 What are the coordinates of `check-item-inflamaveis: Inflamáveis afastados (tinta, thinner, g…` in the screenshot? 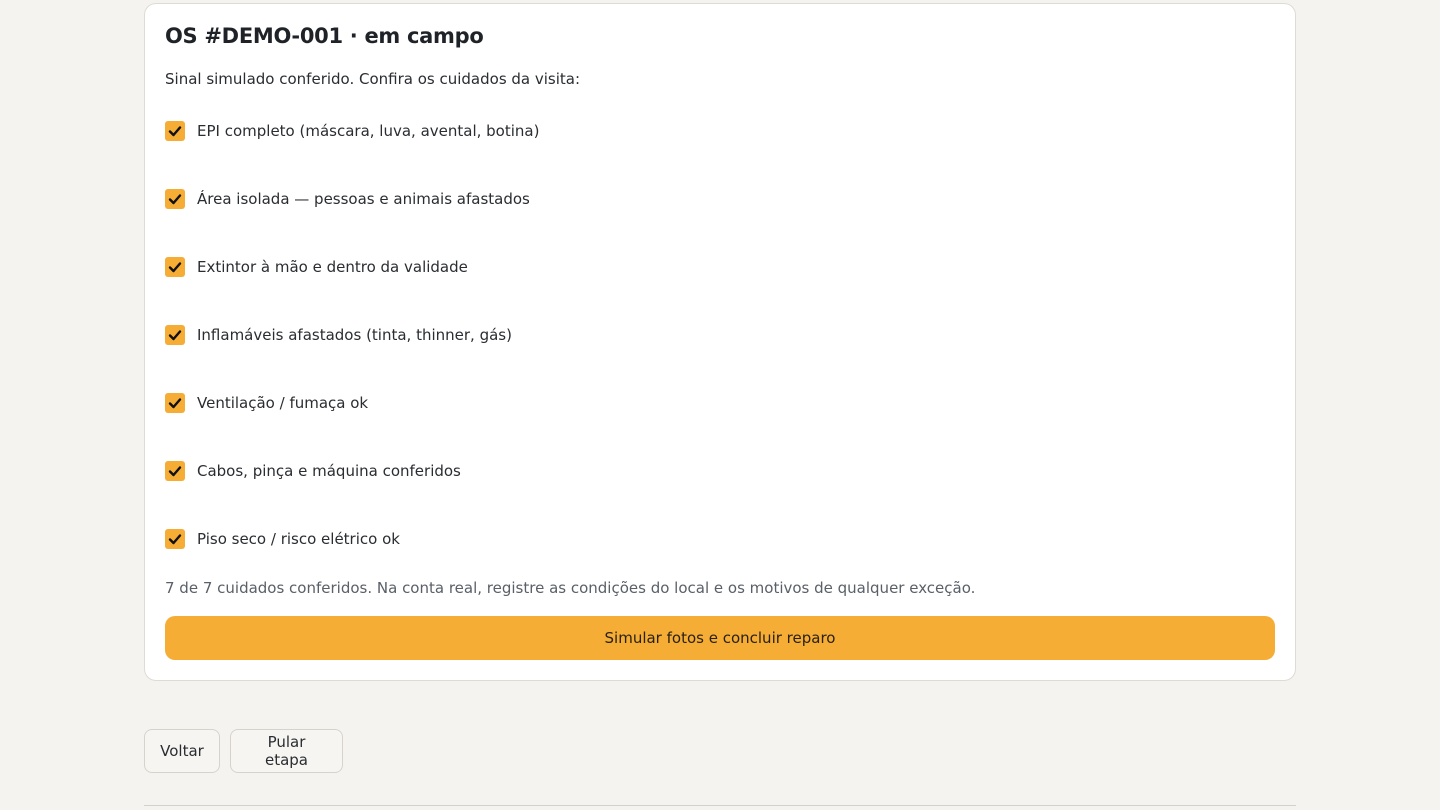 It's located at (338, 335).